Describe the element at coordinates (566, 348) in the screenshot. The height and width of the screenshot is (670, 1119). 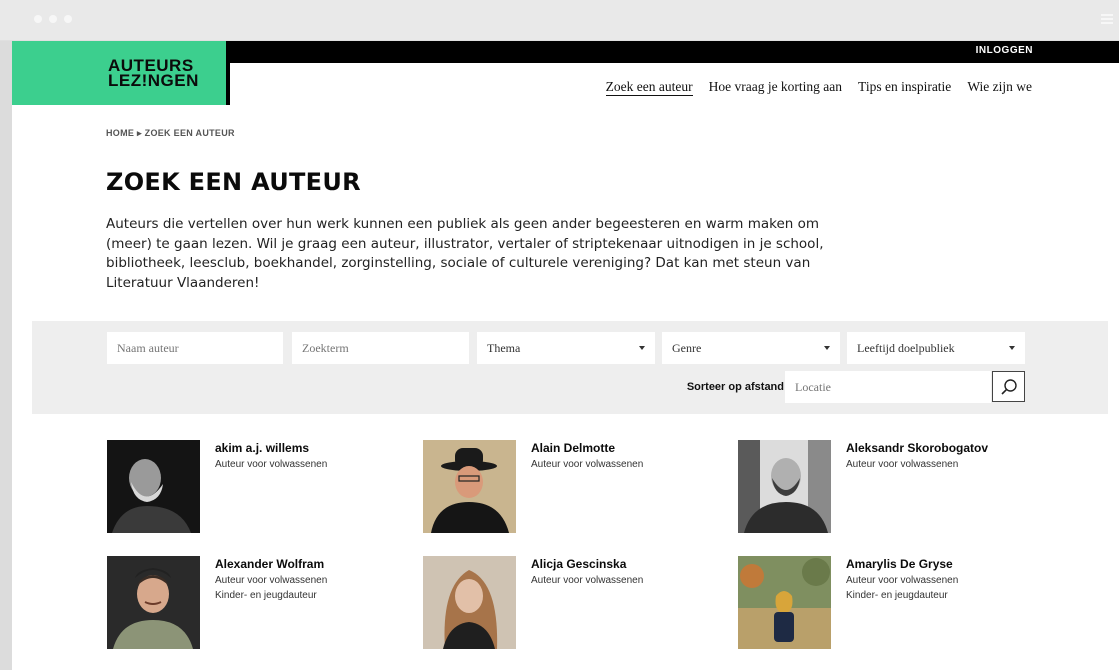
I see `theme-select: Thema` at that location.